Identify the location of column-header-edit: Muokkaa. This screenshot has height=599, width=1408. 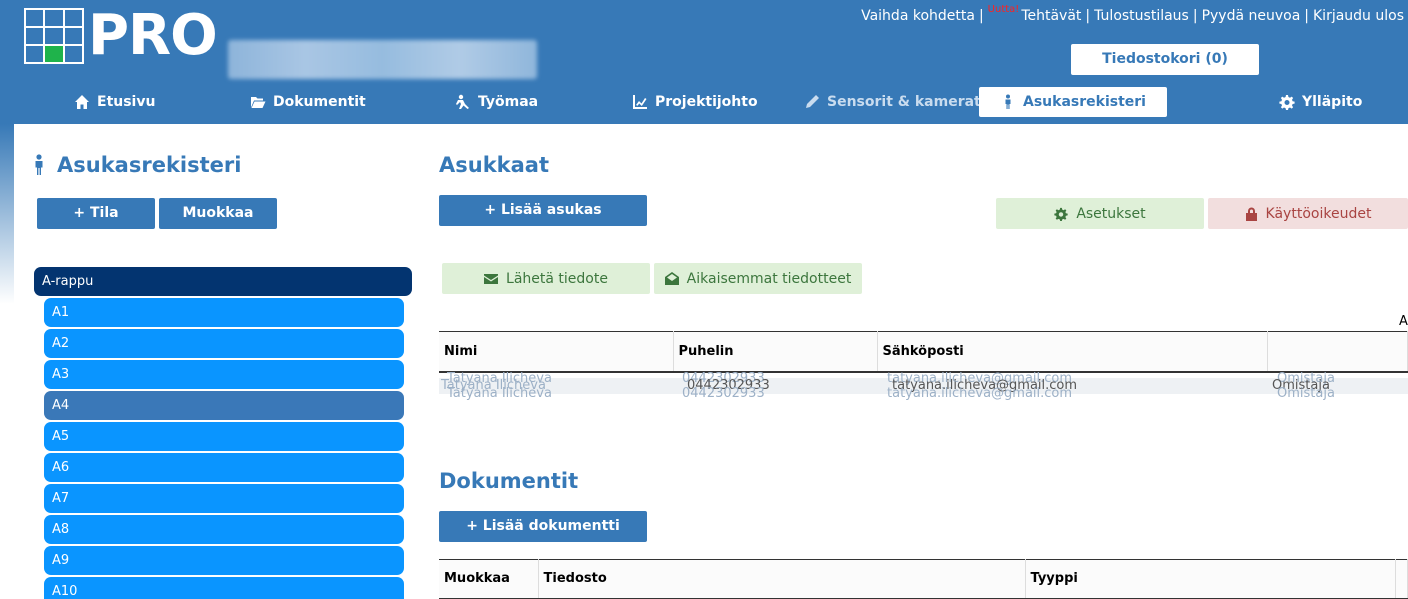
(489, 579).